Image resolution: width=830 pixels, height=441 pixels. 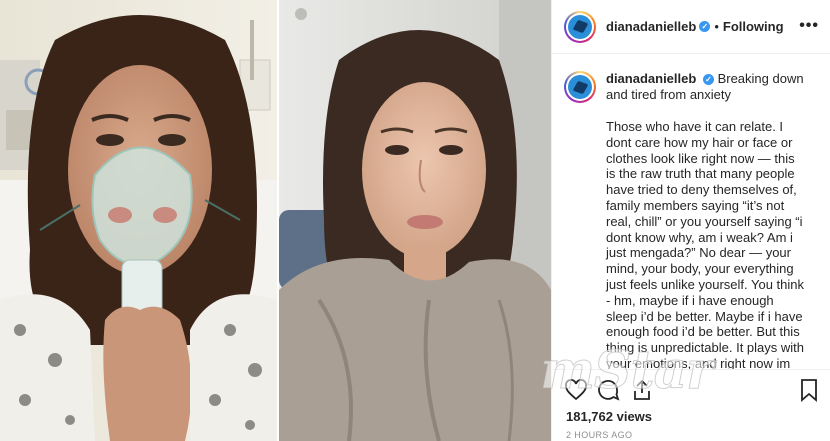 What do you see at coordinates (809, 26) in the screenshot?
I see `more-icon: •••` at bounding box center [809, 26].